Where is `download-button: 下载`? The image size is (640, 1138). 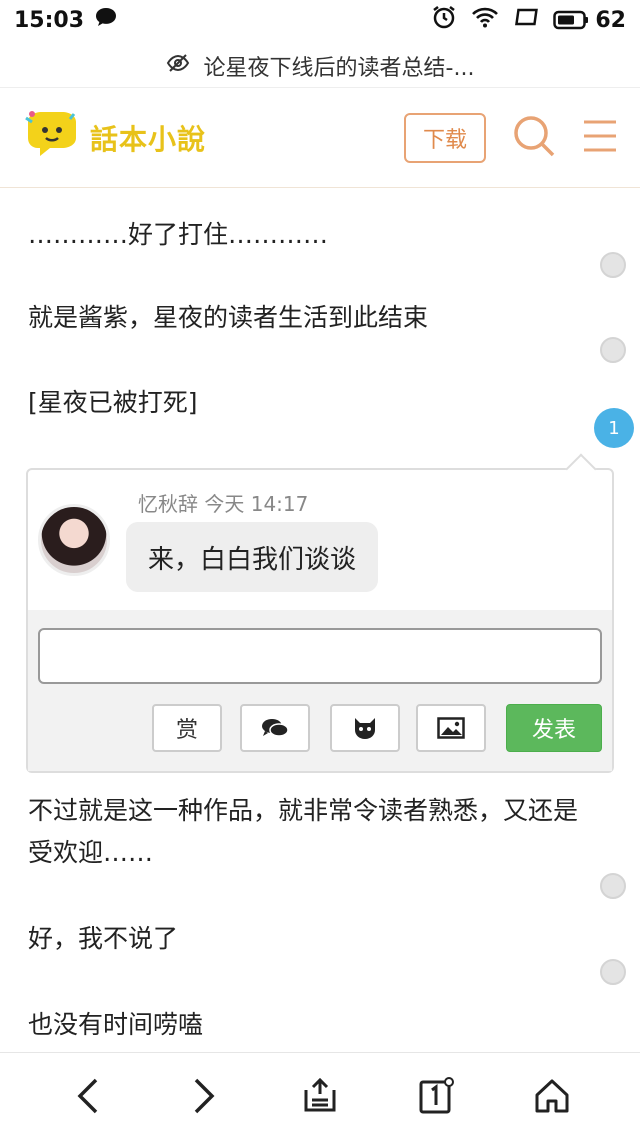
download-button: 下载 is located at coordinates (445, 137).